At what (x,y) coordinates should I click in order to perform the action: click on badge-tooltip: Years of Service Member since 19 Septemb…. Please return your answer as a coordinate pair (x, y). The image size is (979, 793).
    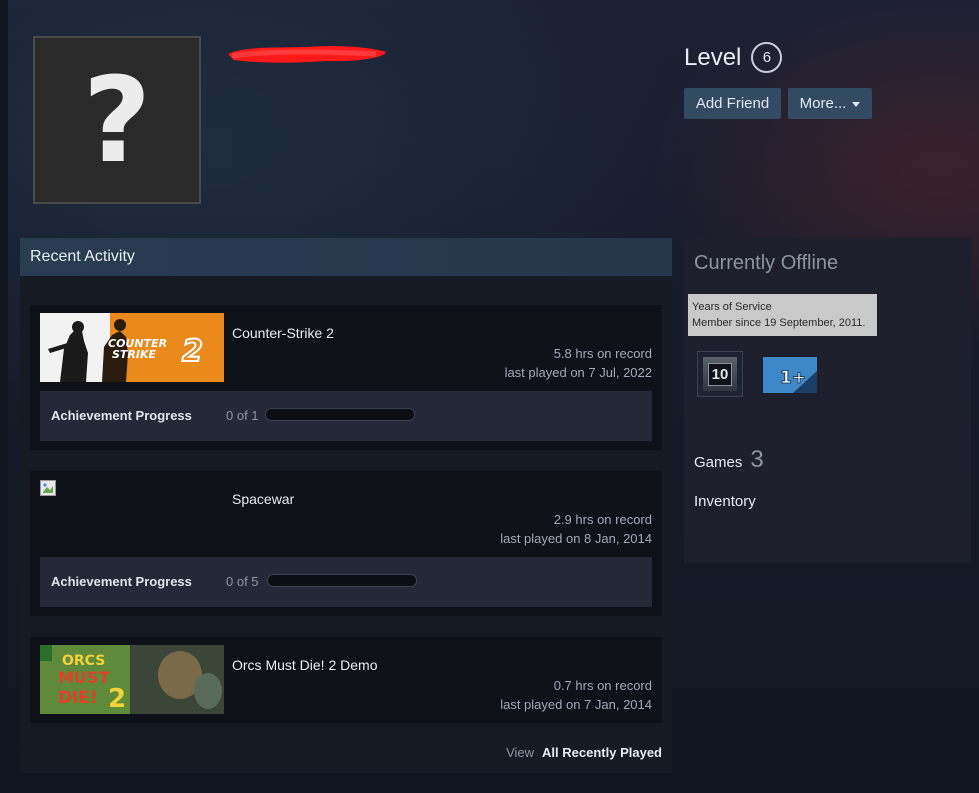
    Looking at the image, I should click on (782, 315).